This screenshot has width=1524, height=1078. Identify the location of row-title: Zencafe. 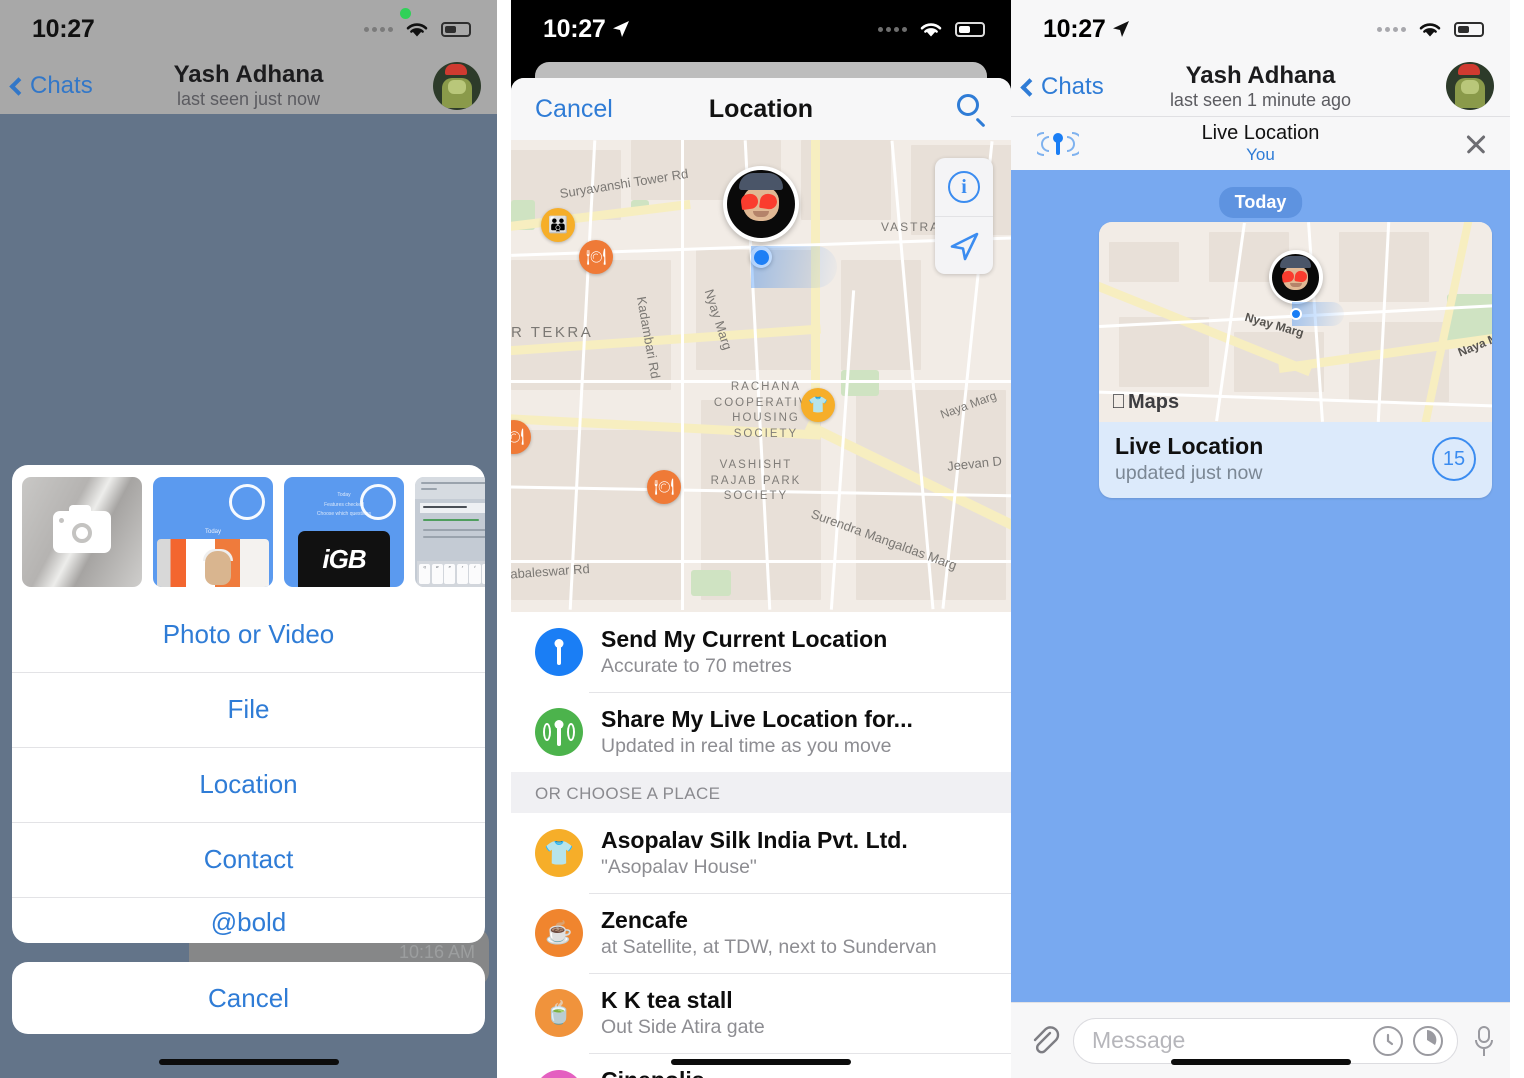
(644, 920).